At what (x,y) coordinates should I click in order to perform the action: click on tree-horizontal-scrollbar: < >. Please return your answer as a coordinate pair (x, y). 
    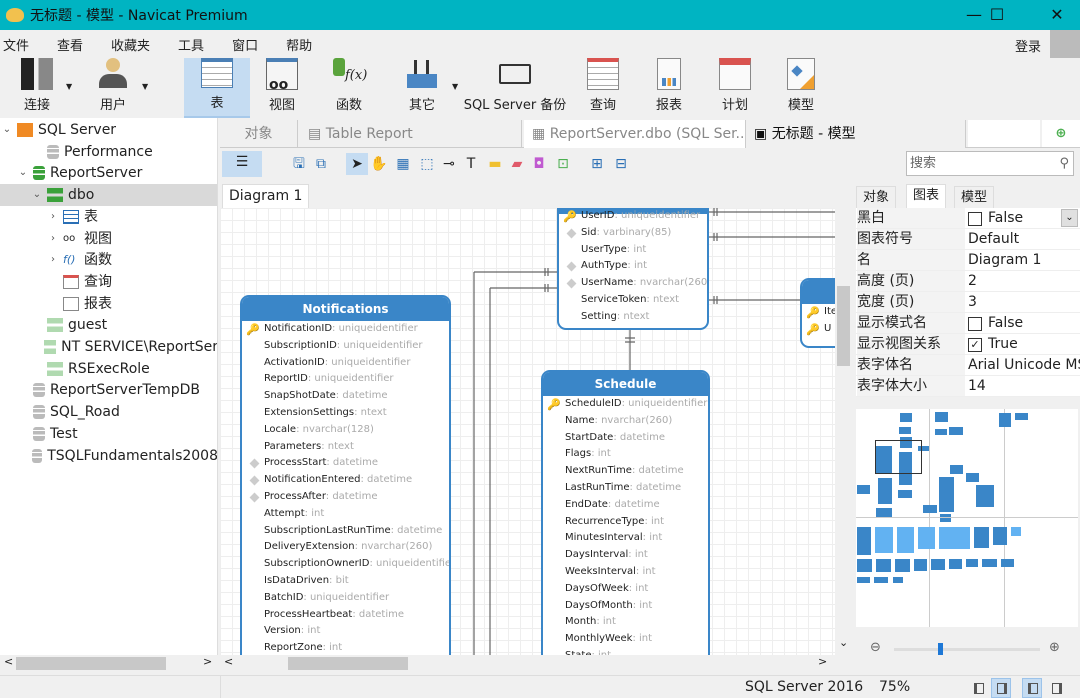
    Looking at the image, I should click on (109, 663).